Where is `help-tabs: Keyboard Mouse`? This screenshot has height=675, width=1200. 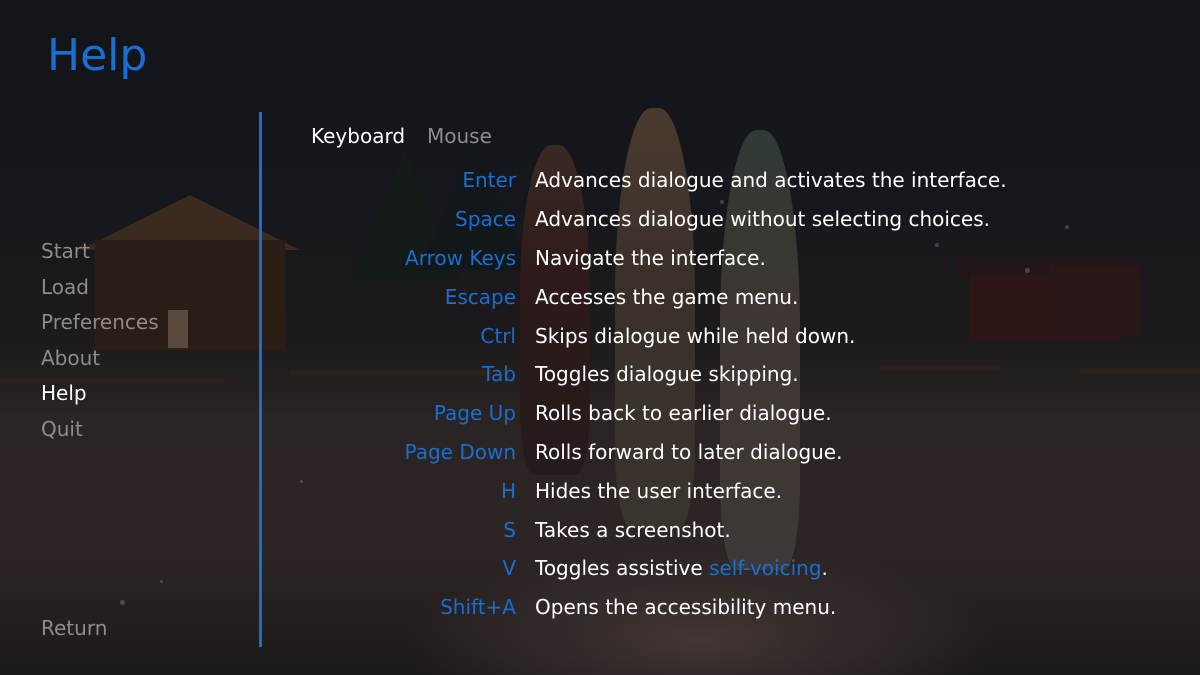
help-tabs: Keyboard Mouse is located at coordinates (401, 136).